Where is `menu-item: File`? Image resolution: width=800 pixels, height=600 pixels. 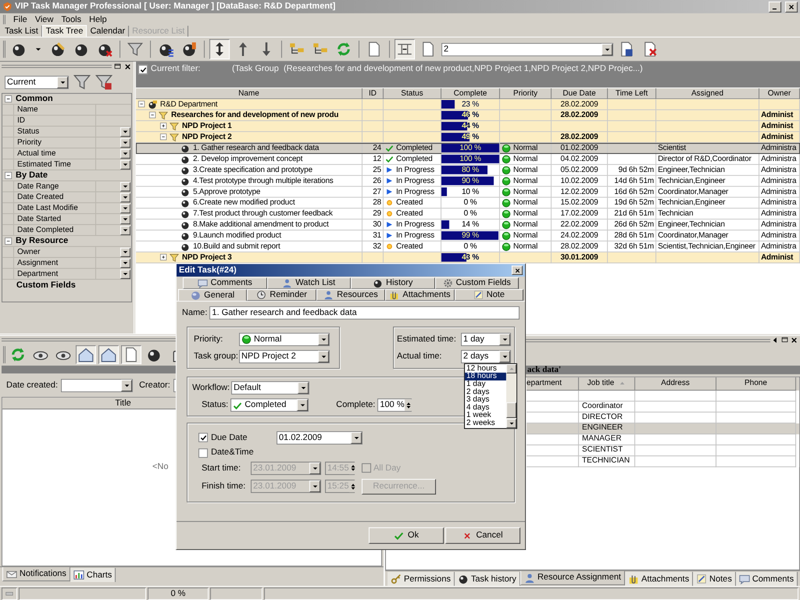 menu-item: File is located at coordinates (20, 19).